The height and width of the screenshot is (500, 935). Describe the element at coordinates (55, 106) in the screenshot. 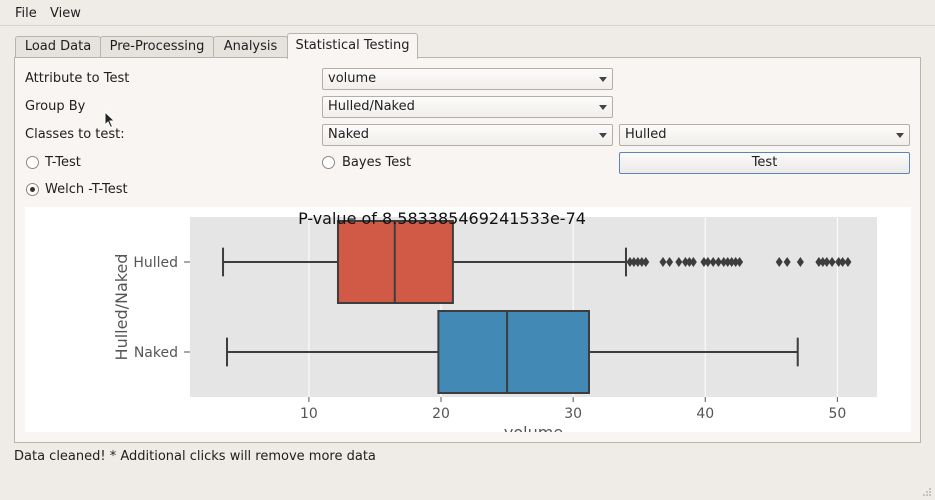

I see `group-by-label: Group By` at that location.